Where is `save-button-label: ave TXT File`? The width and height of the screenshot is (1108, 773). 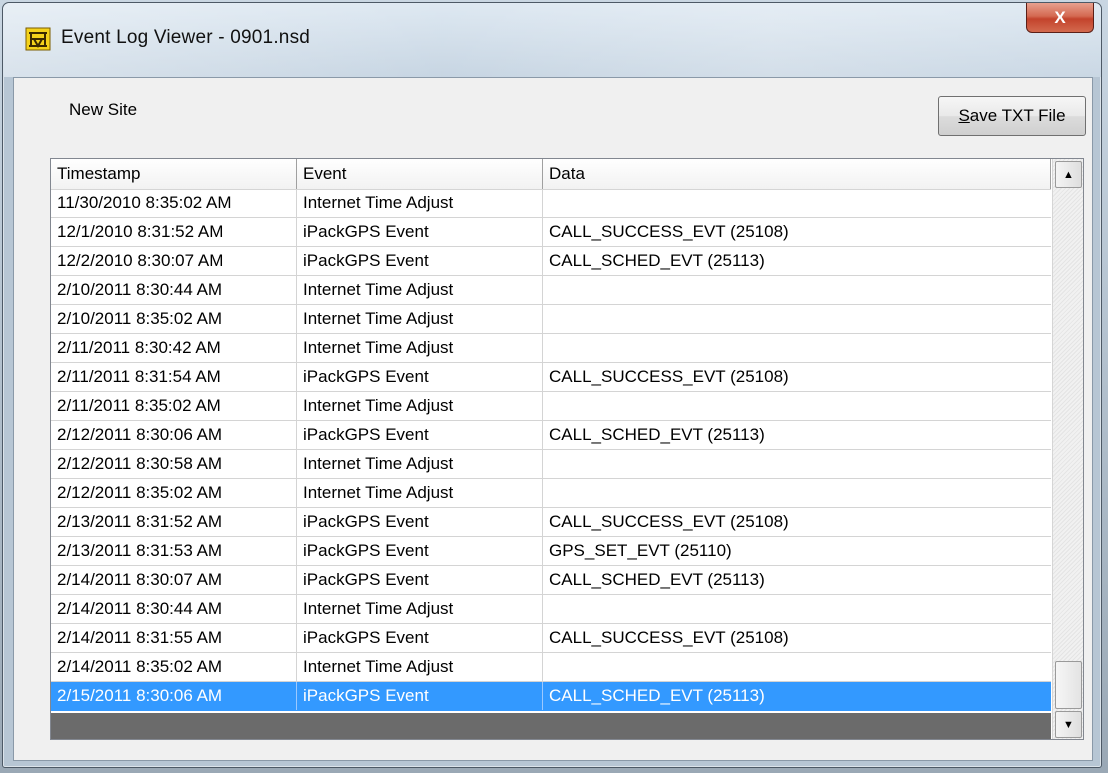 save-button-label: ave TXT File is located at coordinates (1017, 115).